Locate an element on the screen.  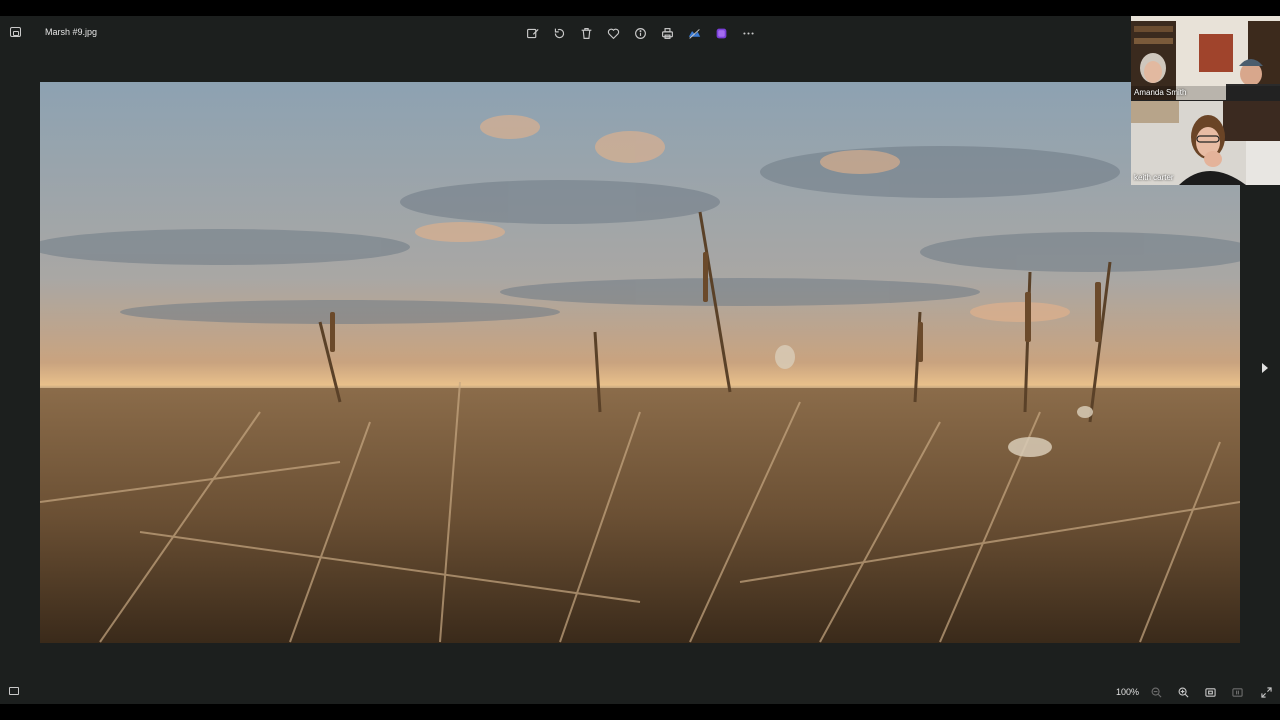
onedrive-icon is located at coordinates (694, 33).